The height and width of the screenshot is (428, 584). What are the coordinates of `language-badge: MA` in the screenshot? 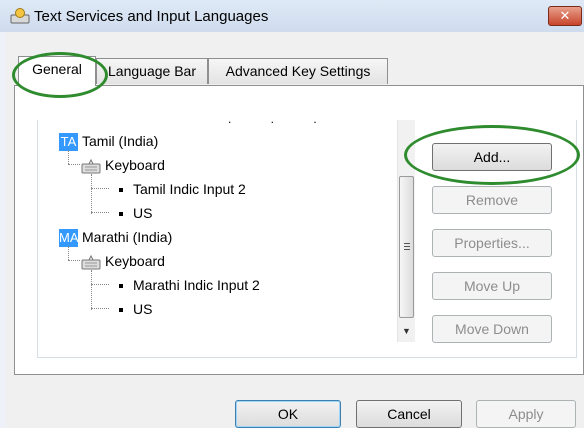 It's located at (69, 238).